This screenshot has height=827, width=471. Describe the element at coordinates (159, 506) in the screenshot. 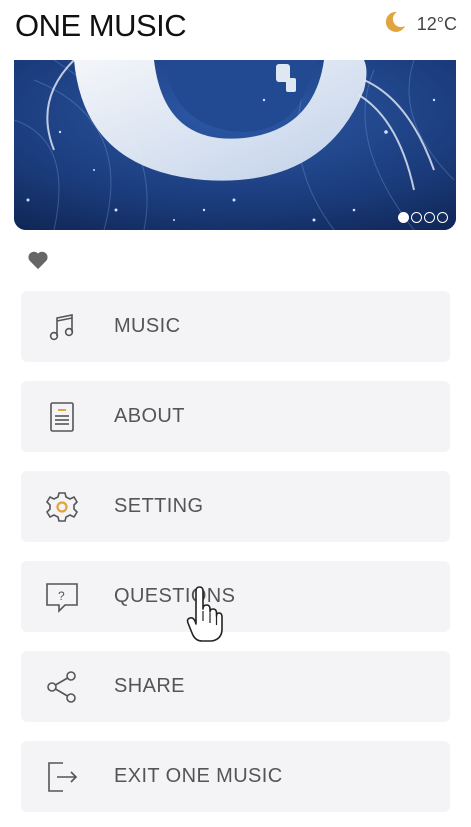

I see `menu-label: SETTING` at that location.